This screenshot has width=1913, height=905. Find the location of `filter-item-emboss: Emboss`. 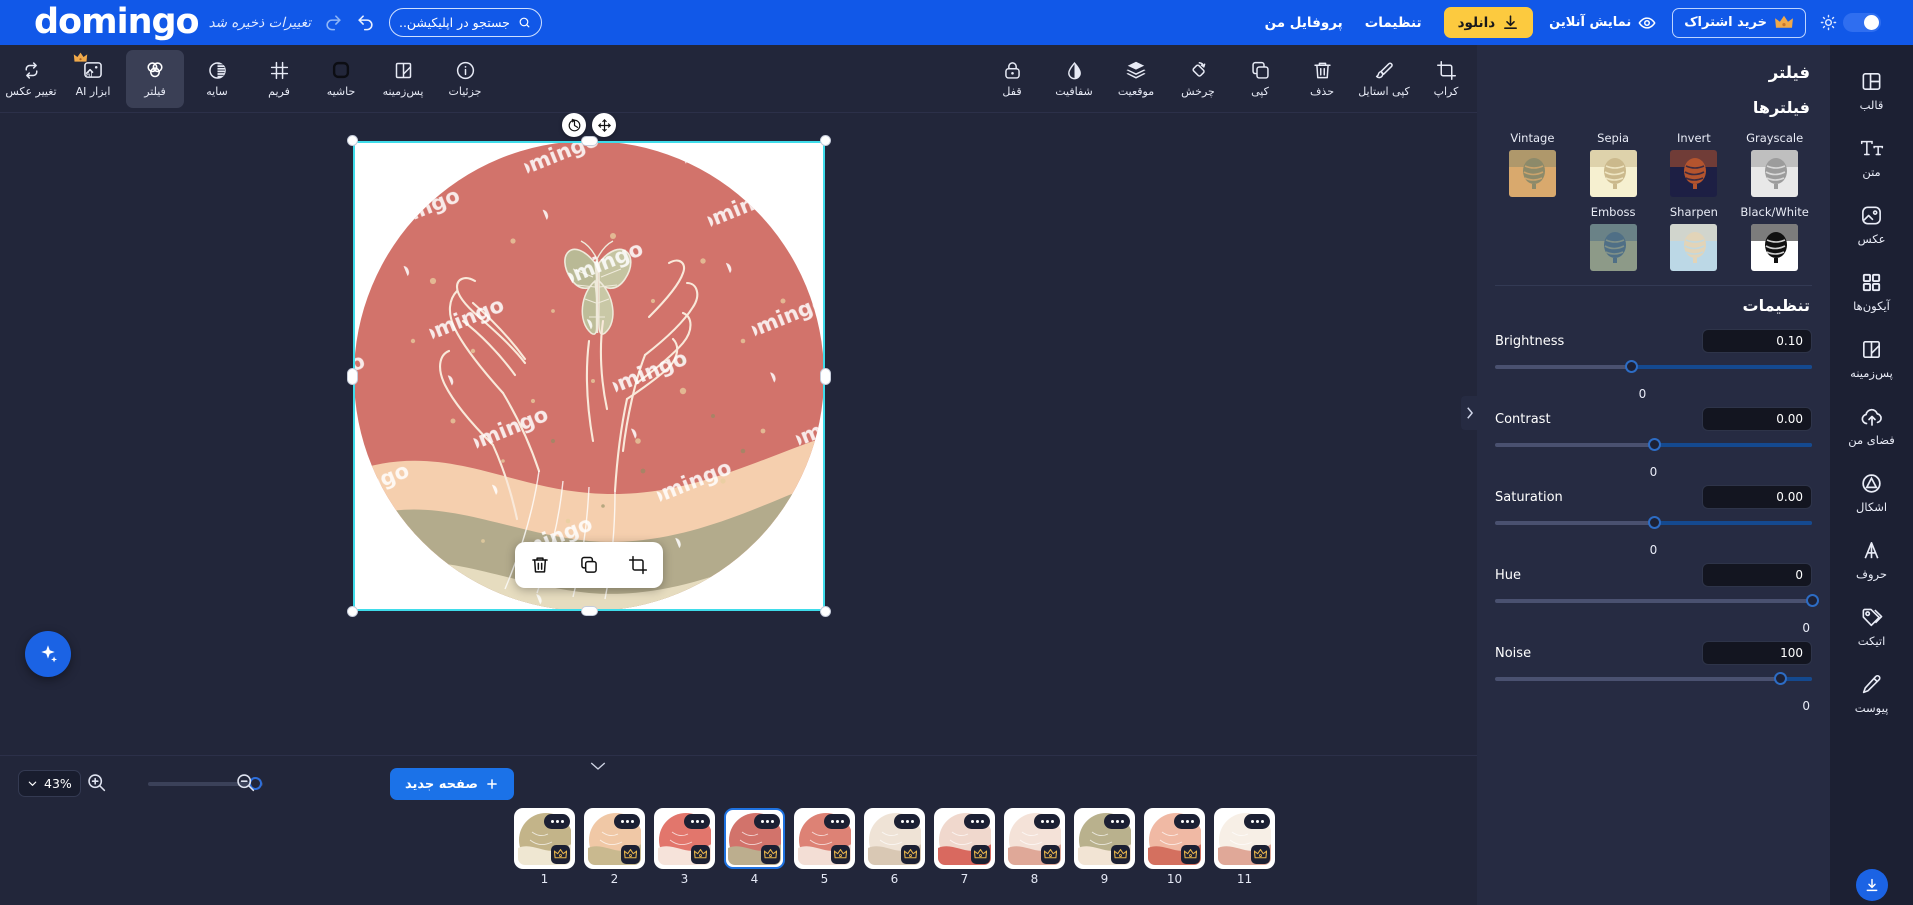

filter-item-emboss: Emboss is located at coordinates (1613, 238).